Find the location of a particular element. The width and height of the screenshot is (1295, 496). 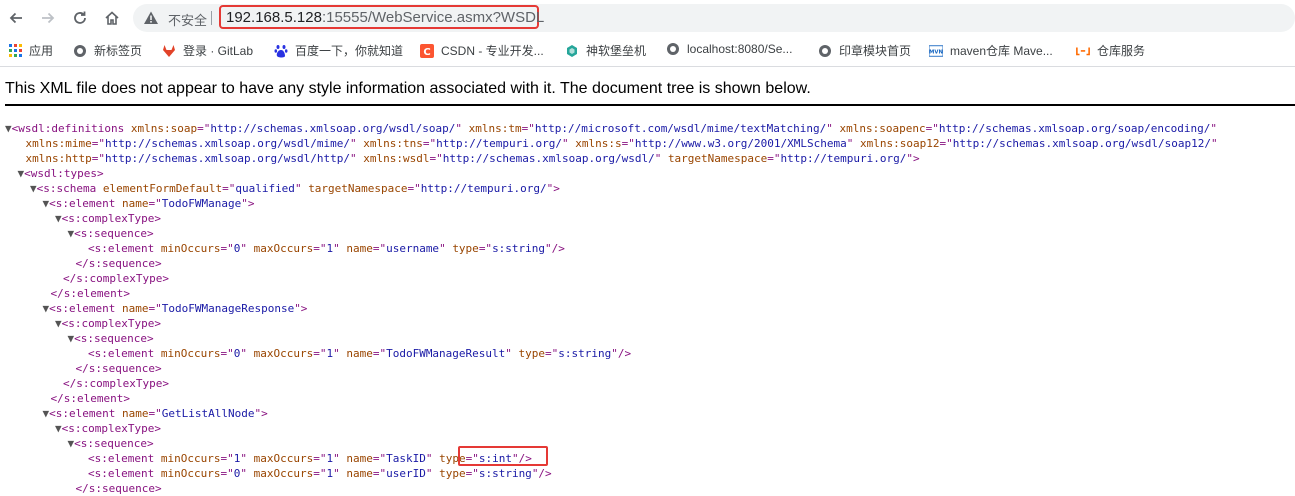

warning-triangle-icon is located at coordinates (151, 18).